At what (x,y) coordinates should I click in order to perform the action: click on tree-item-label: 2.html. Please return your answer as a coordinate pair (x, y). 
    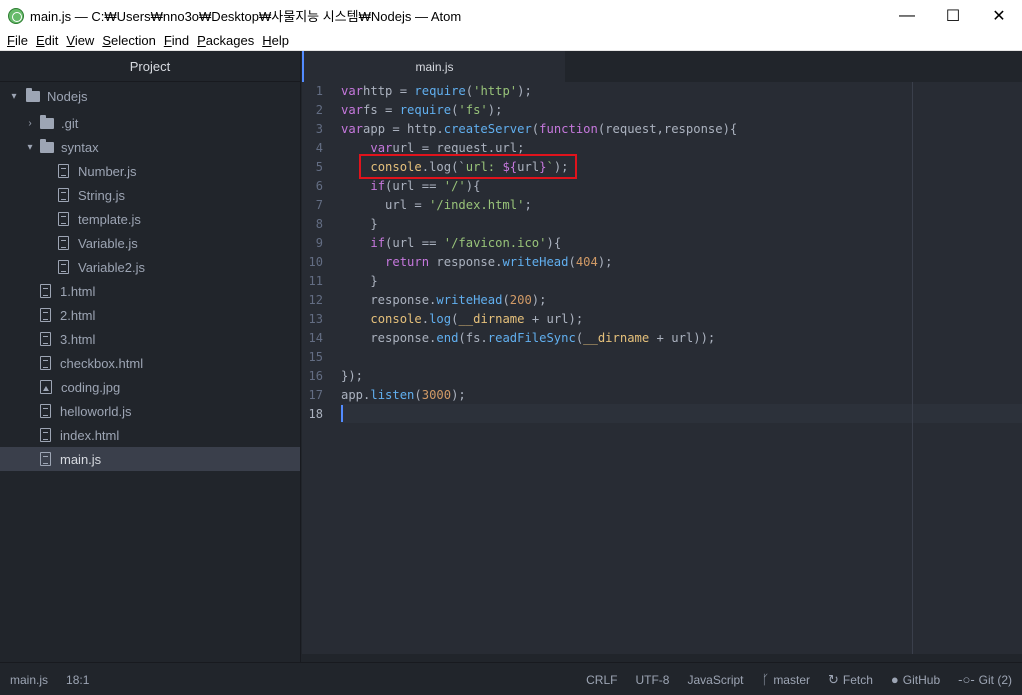
    Looking at the image, I should click on (78, 315).